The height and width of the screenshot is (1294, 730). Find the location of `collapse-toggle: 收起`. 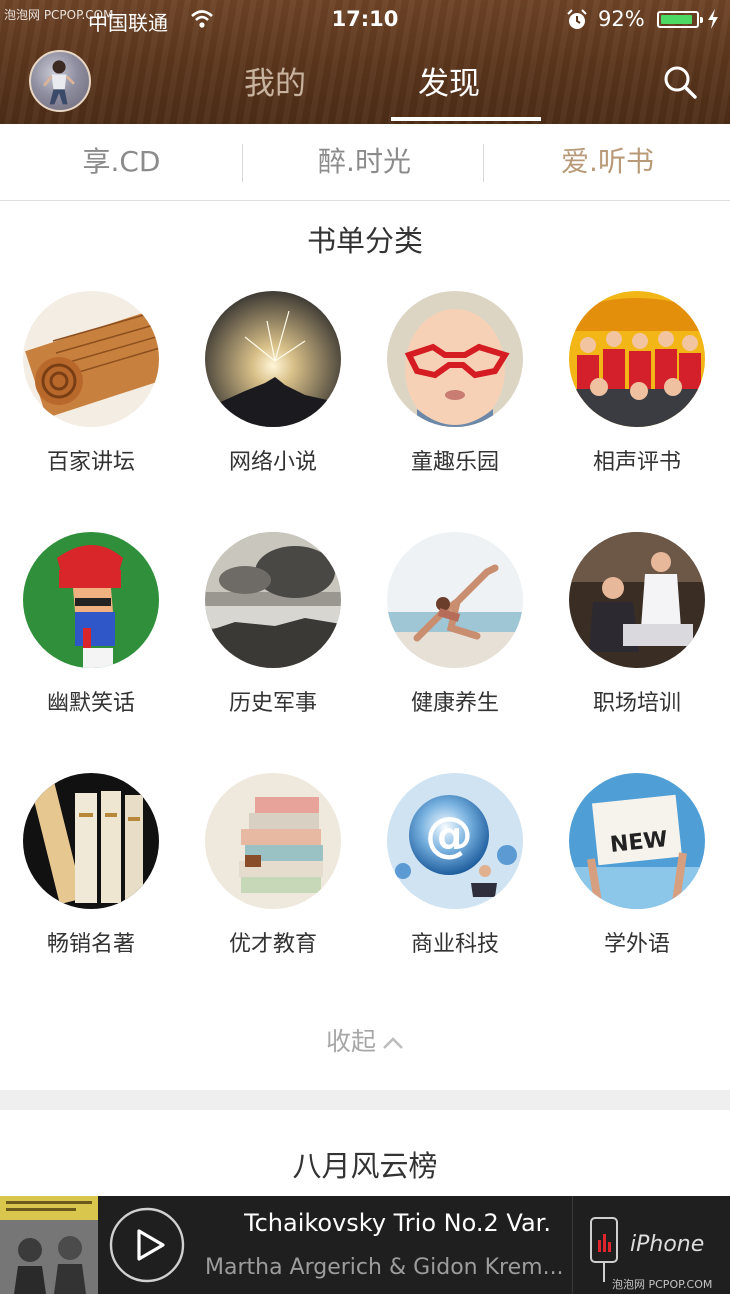

collapse-toggle: 收起 is located at coordinates (365, 1040).